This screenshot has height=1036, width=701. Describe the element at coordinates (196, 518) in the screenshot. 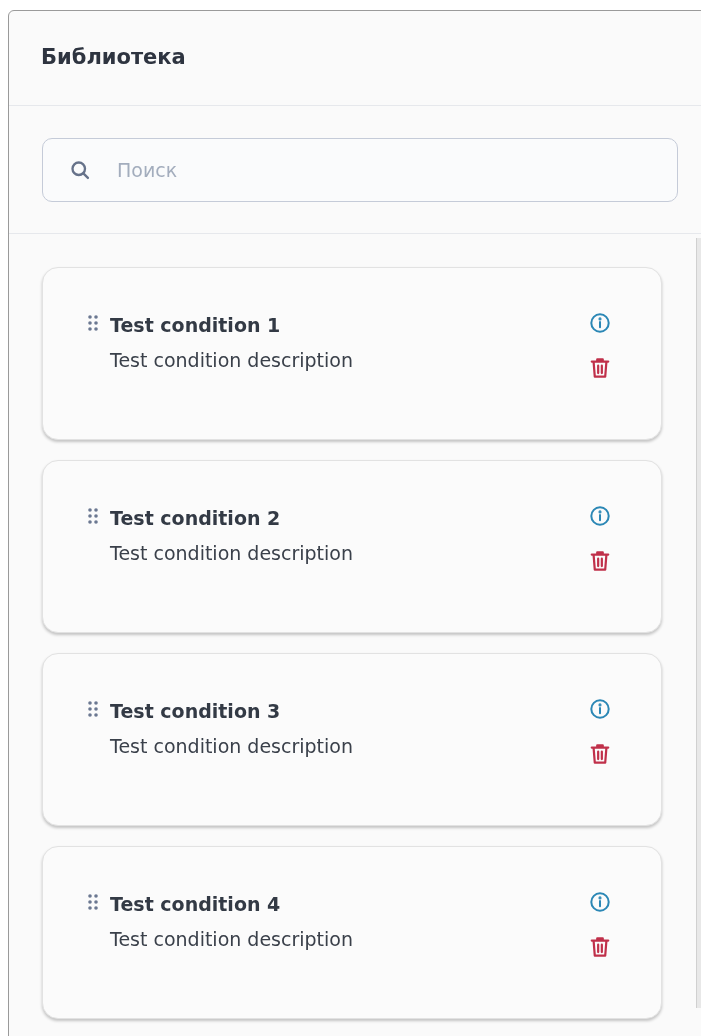

I see `condition-title: Test condition 2` at that location.